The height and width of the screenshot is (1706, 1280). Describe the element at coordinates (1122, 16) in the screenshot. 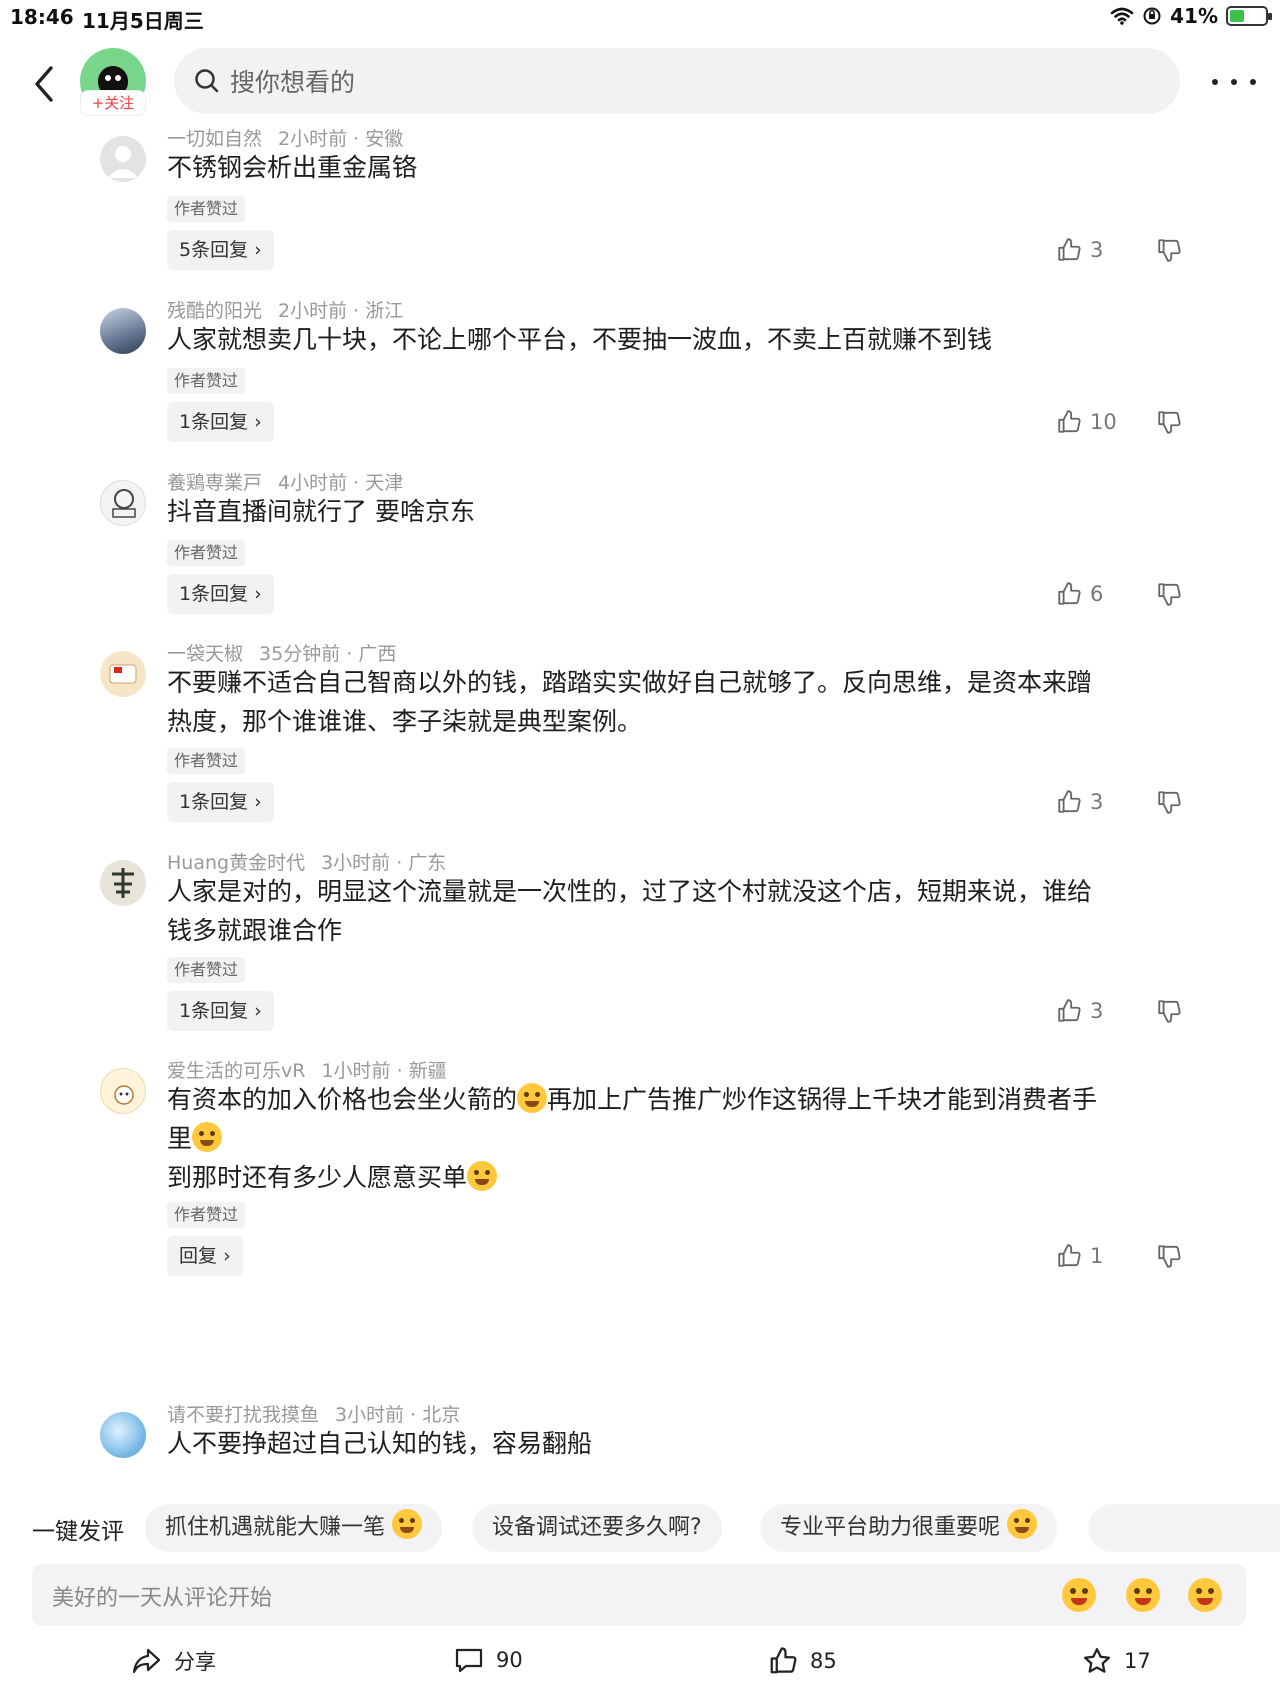

I see `wifi-icon` at that location.